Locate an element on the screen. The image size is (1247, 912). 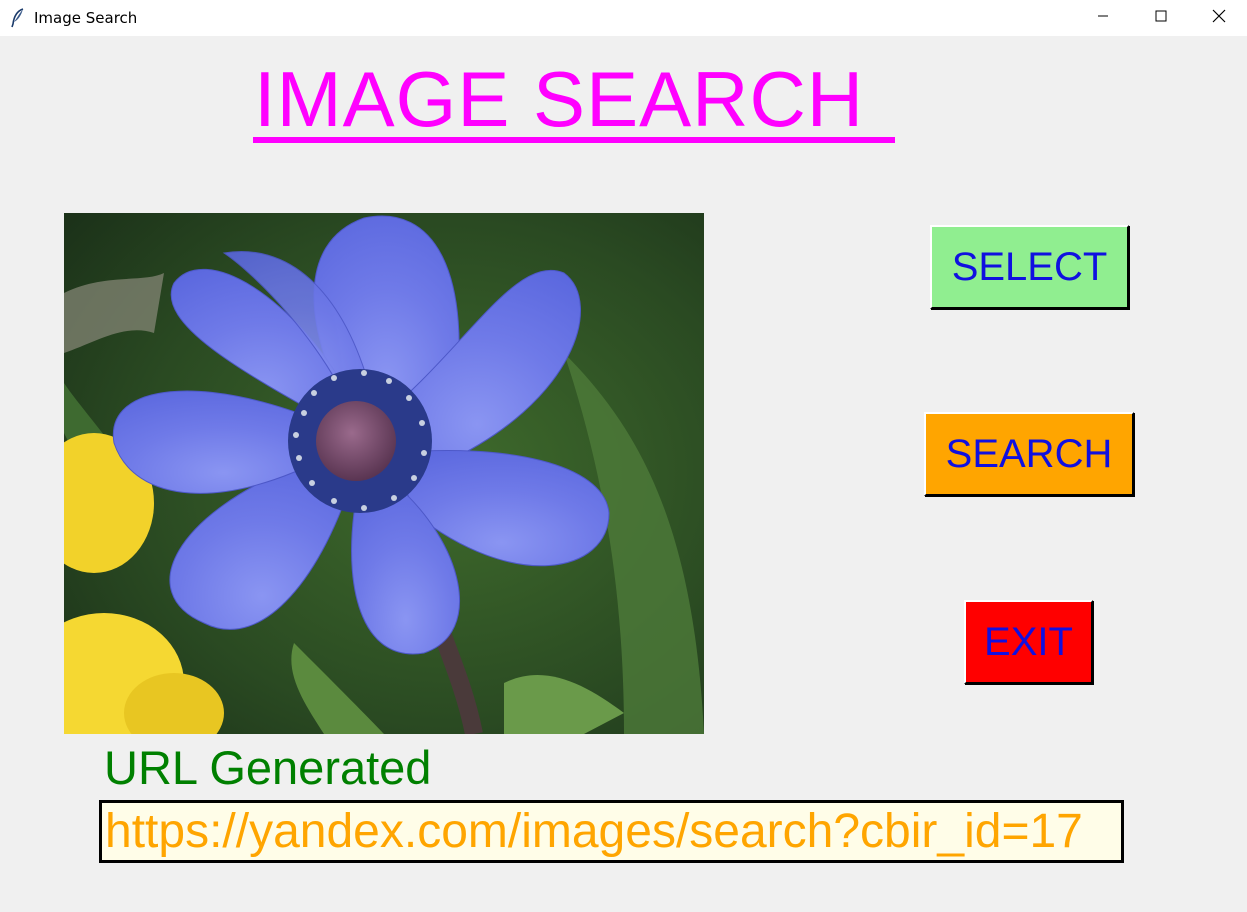
minimize-button is located at coordinates (1103, 18).